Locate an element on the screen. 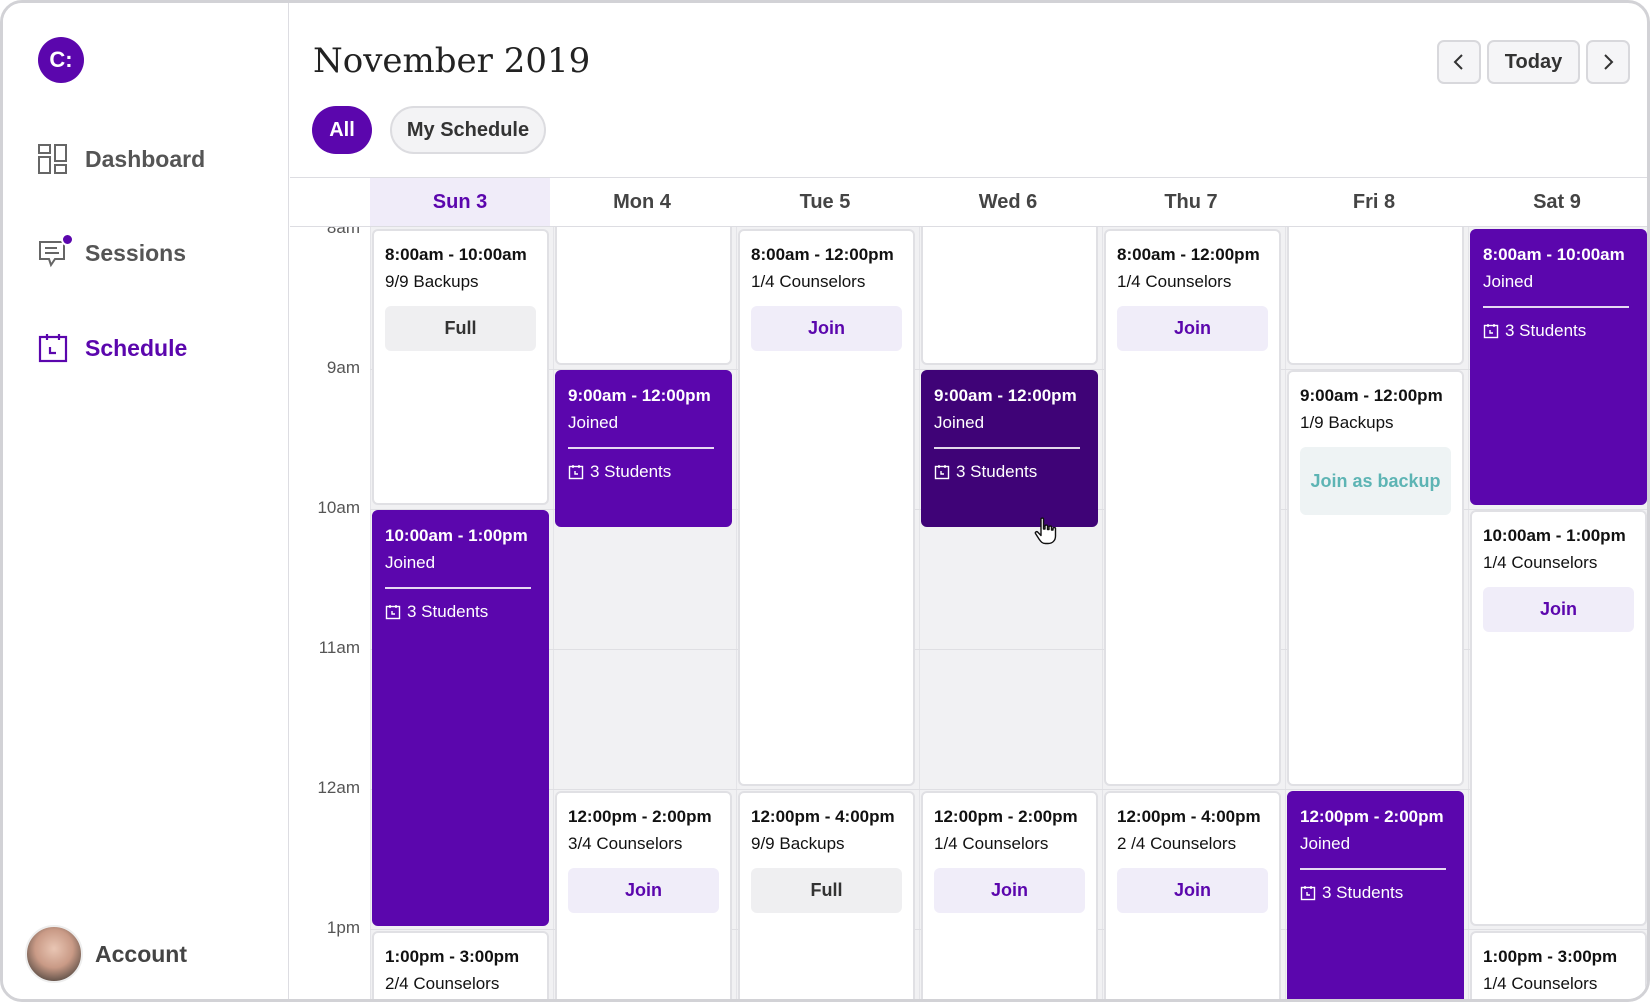 The width and height of the screenshot is (1650, 1002). time-label: 10am is located at coordinates (338, 507).